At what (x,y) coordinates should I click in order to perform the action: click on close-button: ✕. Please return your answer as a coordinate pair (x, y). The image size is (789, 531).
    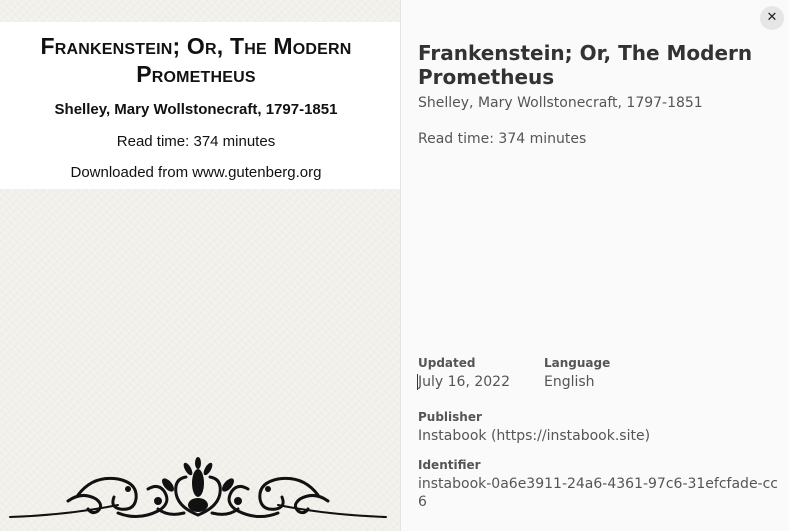
    Looking at the image, I should click on (772, 18).